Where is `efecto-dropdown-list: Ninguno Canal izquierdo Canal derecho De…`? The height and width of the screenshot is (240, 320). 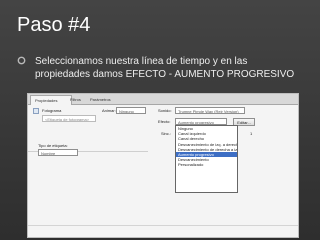
efecto-dropdown-list: Ninguno Canal izquierdo Canal derecho De… is located at coordinates (206, 159).